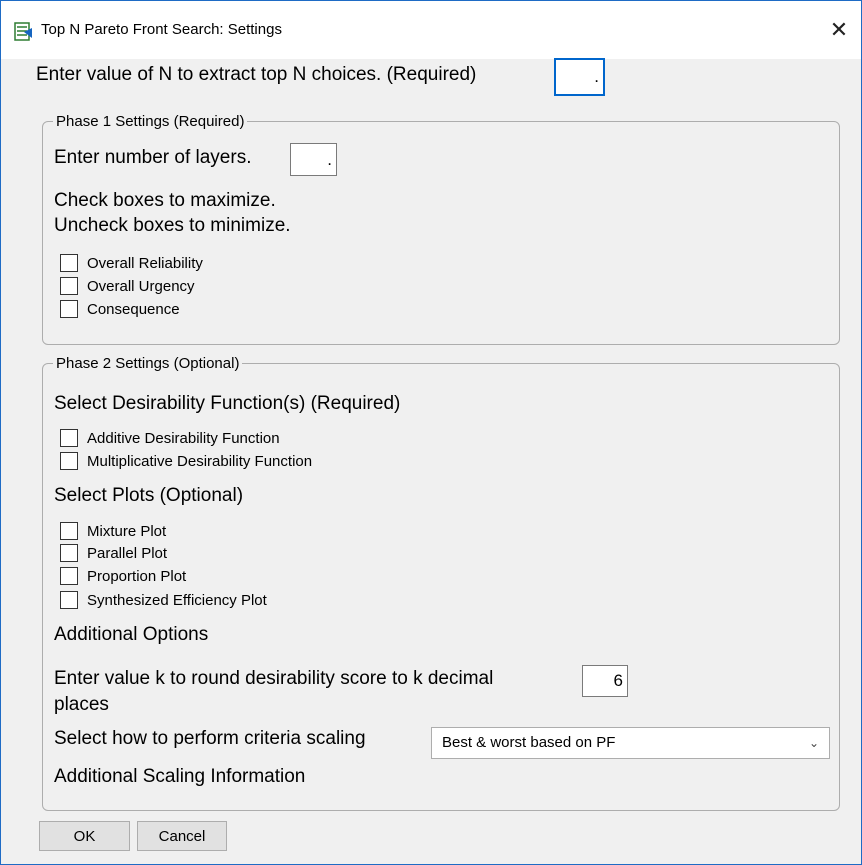 The width and height of the screenshot is (862, 865). I want to click on chevron-down-icon: ⌄, so click(813, 743).